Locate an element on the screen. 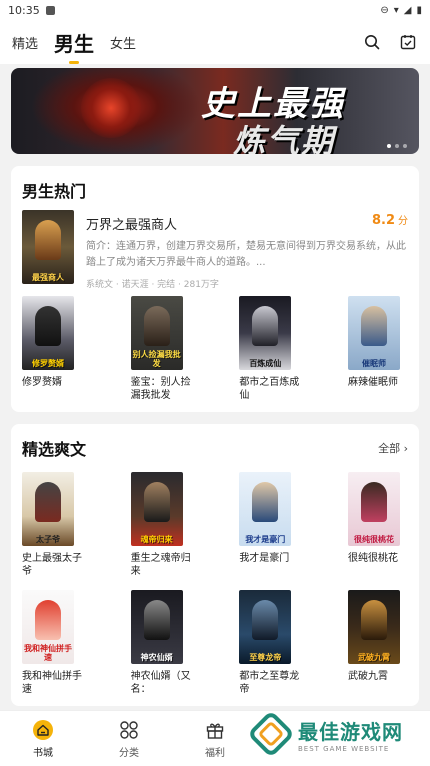 This screenshot has height=766, width=430. section-title: 精选爽文 is located at coordinates (54, 449).